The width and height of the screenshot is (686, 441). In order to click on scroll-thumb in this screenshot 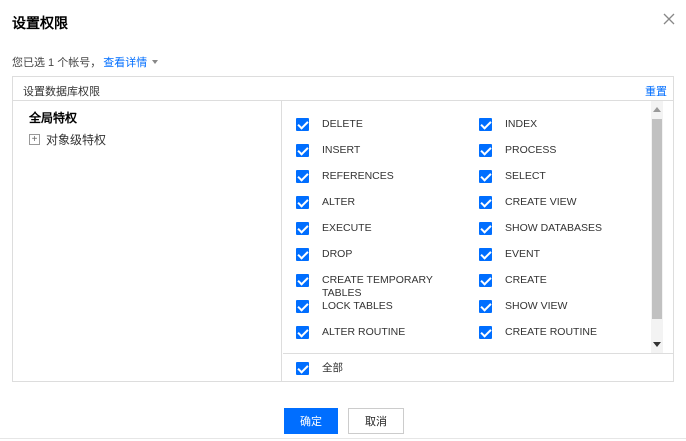, I will do `click(657, 219)`.